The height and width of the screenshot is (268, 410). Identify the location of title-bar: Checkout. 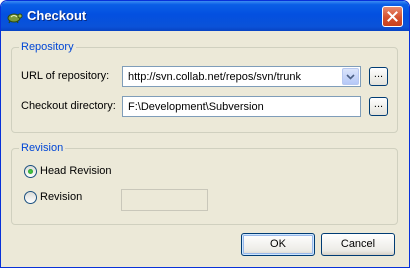
(205, 16).